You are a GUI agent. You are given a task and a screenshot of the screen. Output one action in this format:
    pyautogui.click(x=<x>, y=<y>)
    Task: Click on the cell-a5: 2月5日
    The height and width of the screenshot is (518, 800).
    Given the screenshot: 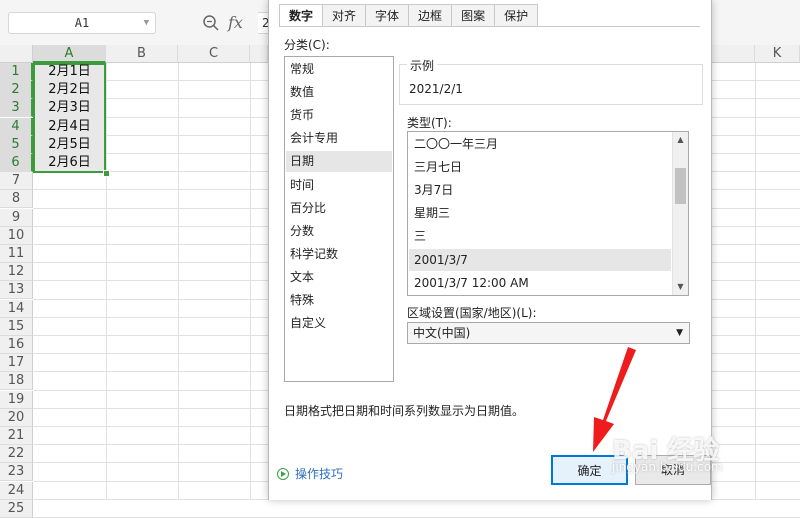 What is the action you would take?
    pyautogui.click(x=69, y=145)
    